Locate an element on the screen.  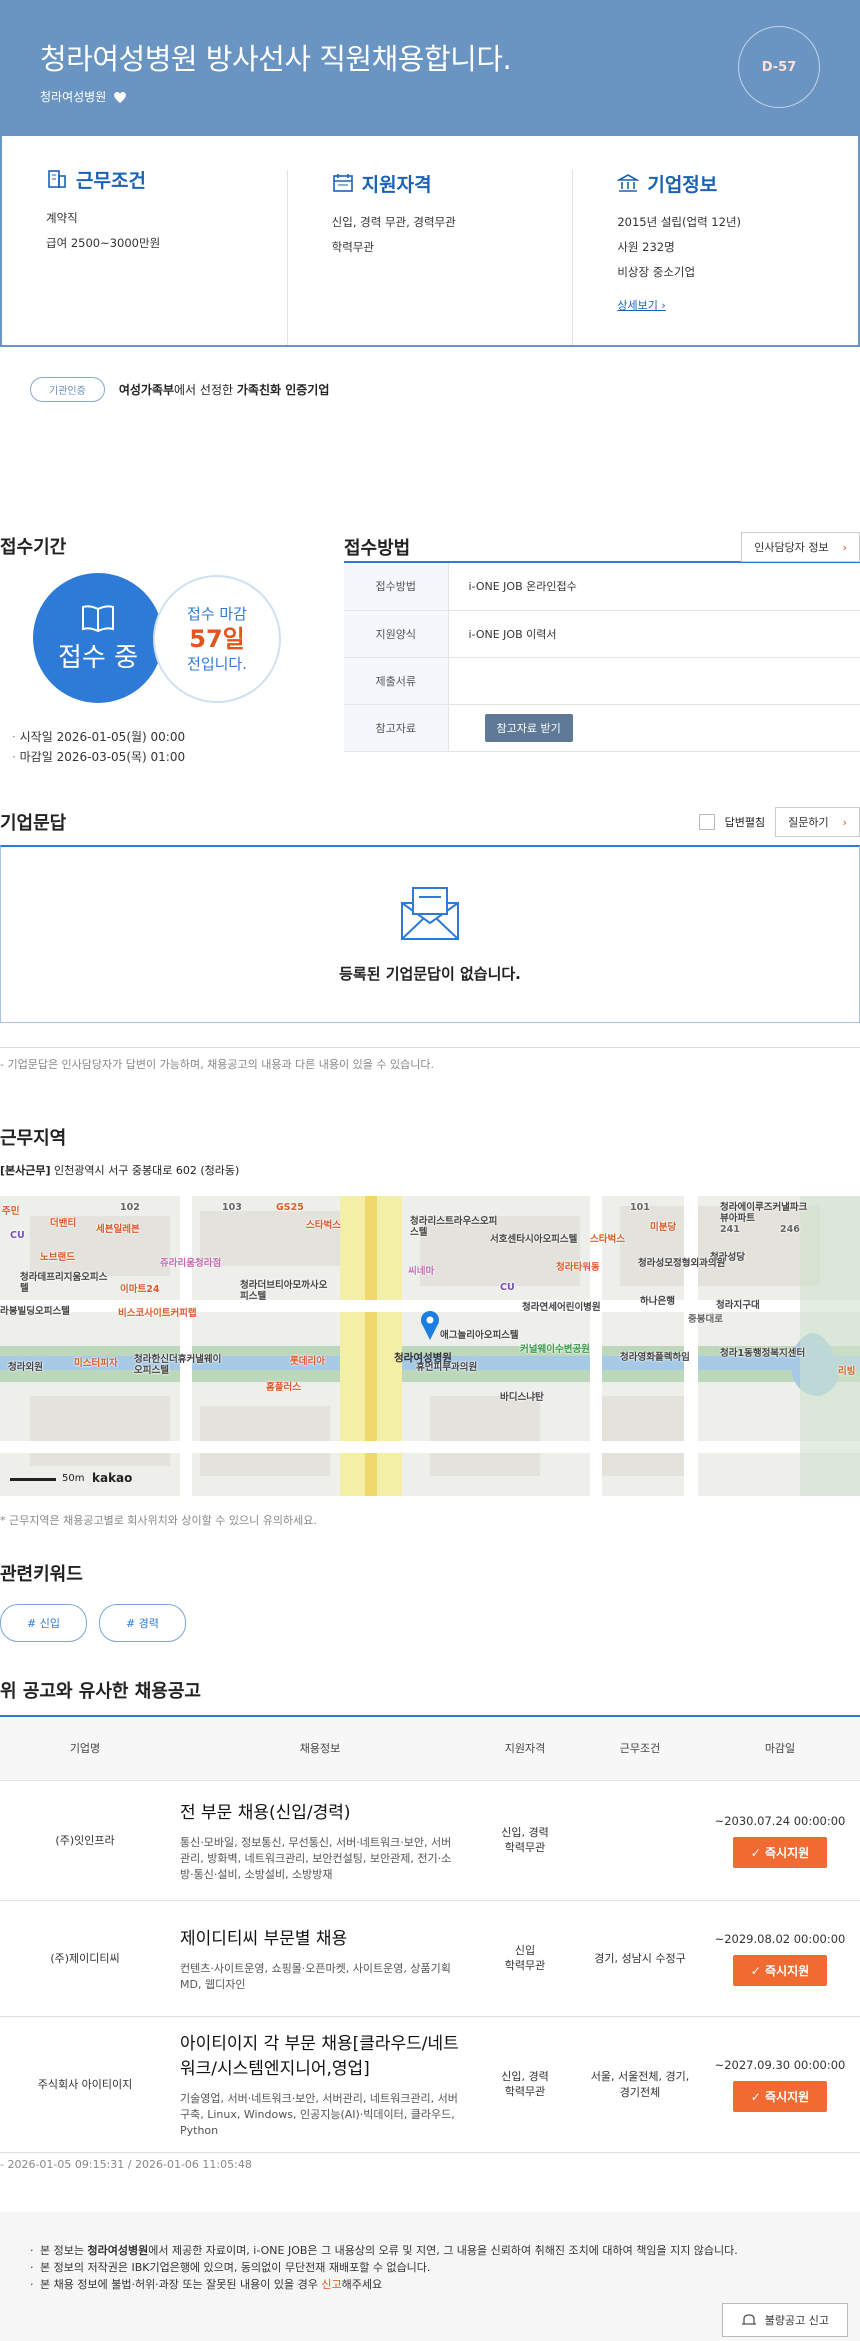
work-conditions: 근무조건 계약직 급여 2500~3000만원 is located at coordinates (144, 255).